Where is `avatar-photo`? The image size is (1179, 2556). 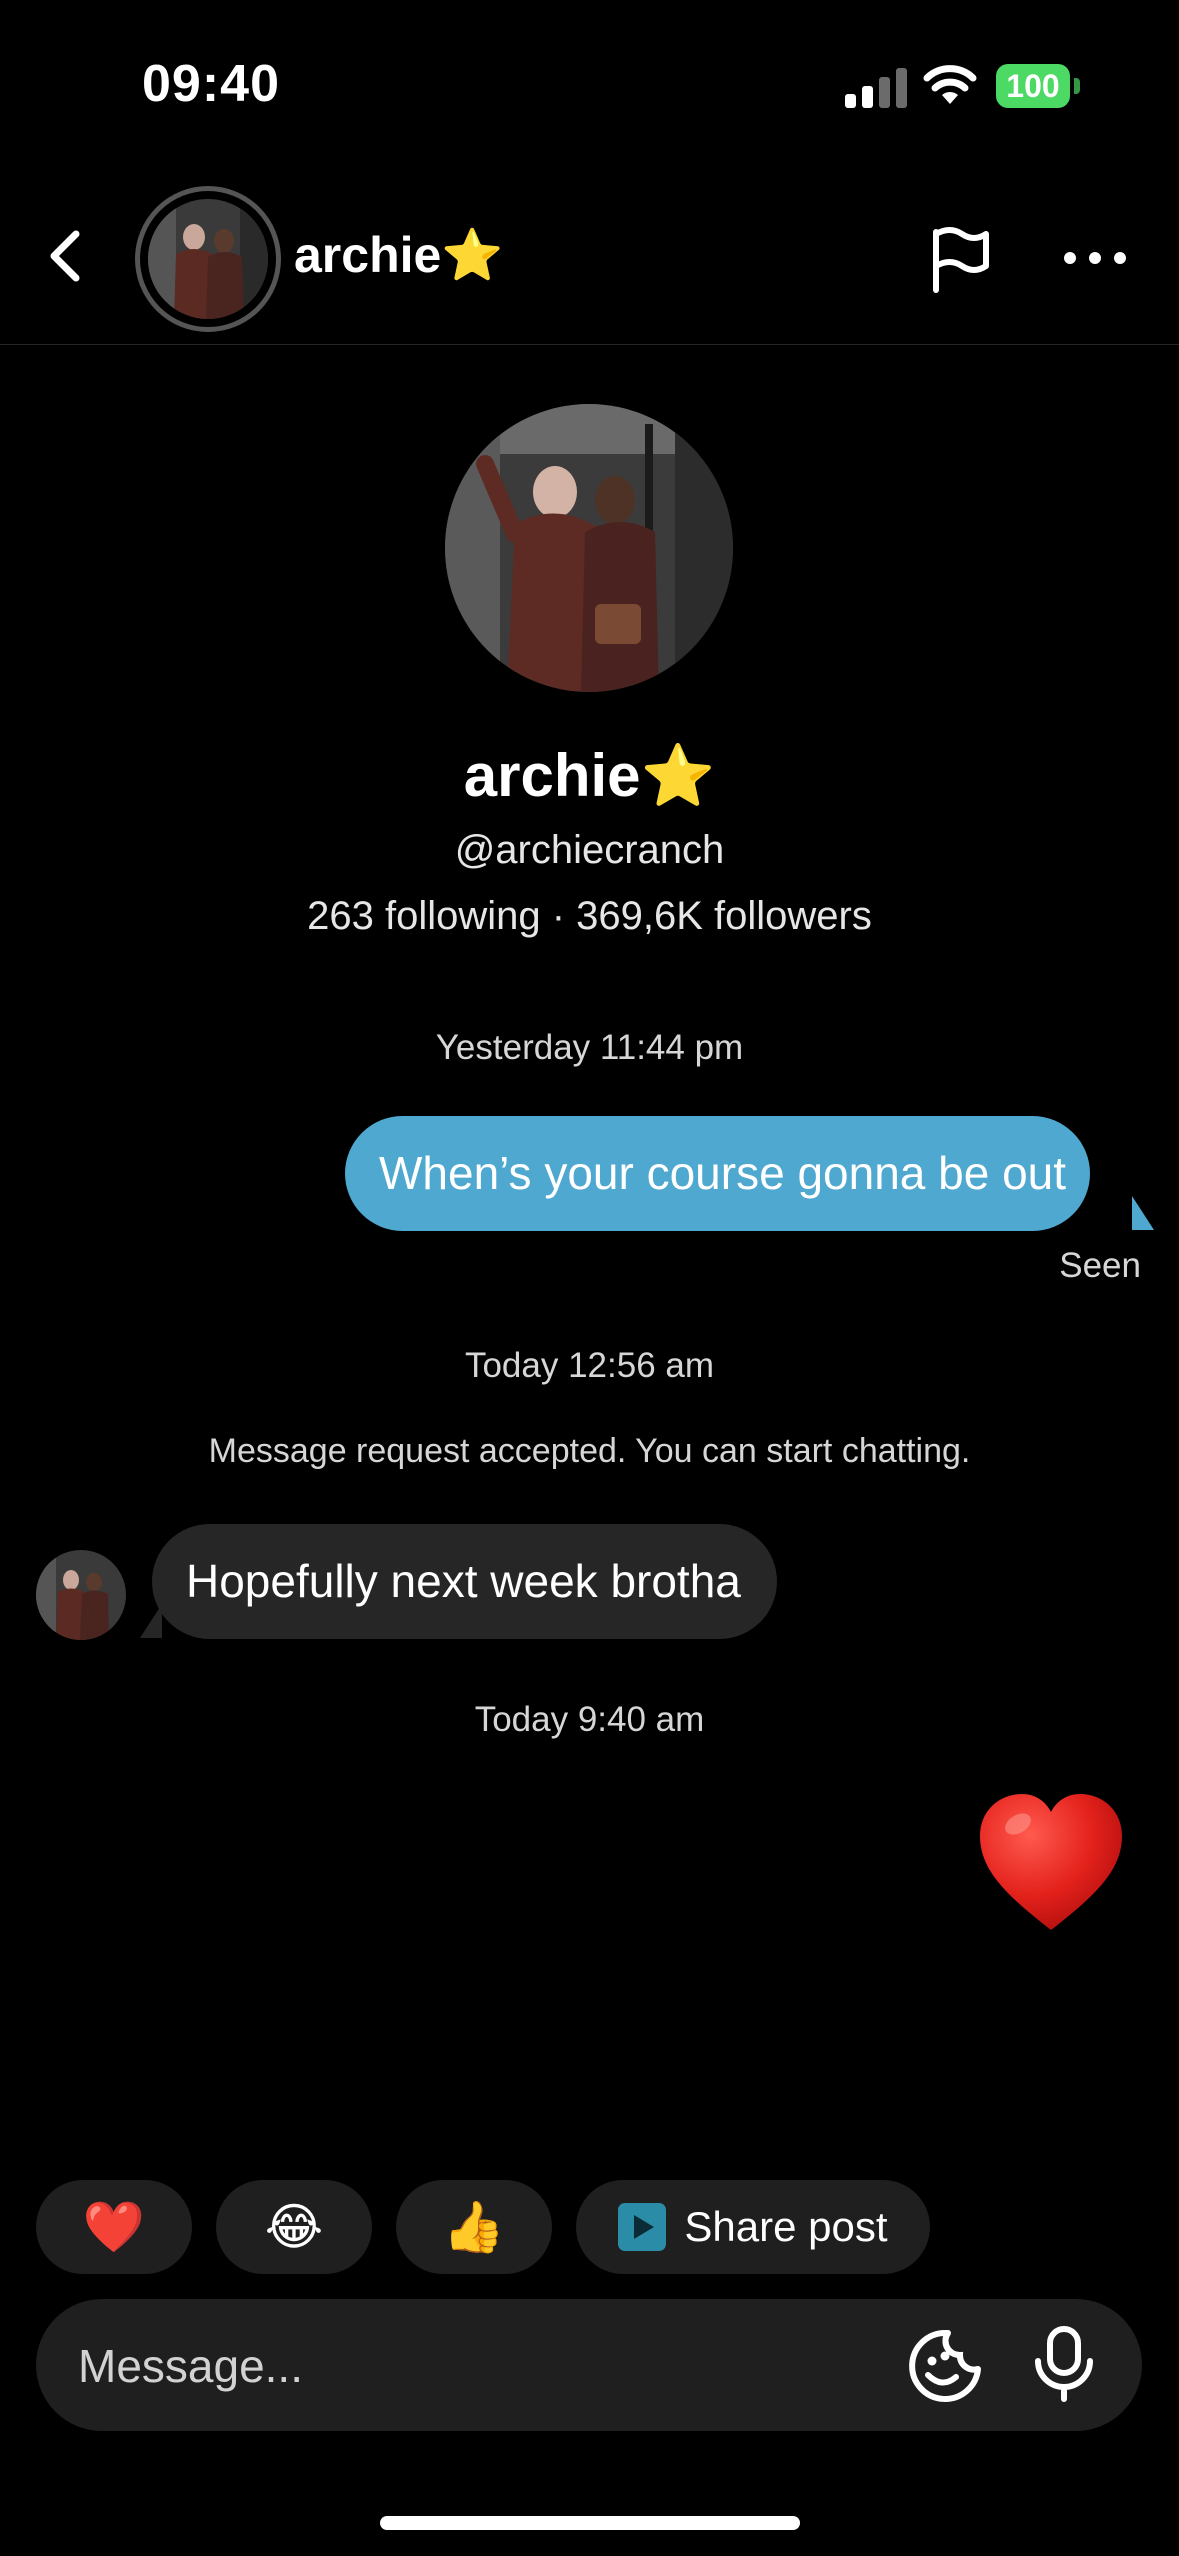 avatar-photo is located at coordinates (208, 259).